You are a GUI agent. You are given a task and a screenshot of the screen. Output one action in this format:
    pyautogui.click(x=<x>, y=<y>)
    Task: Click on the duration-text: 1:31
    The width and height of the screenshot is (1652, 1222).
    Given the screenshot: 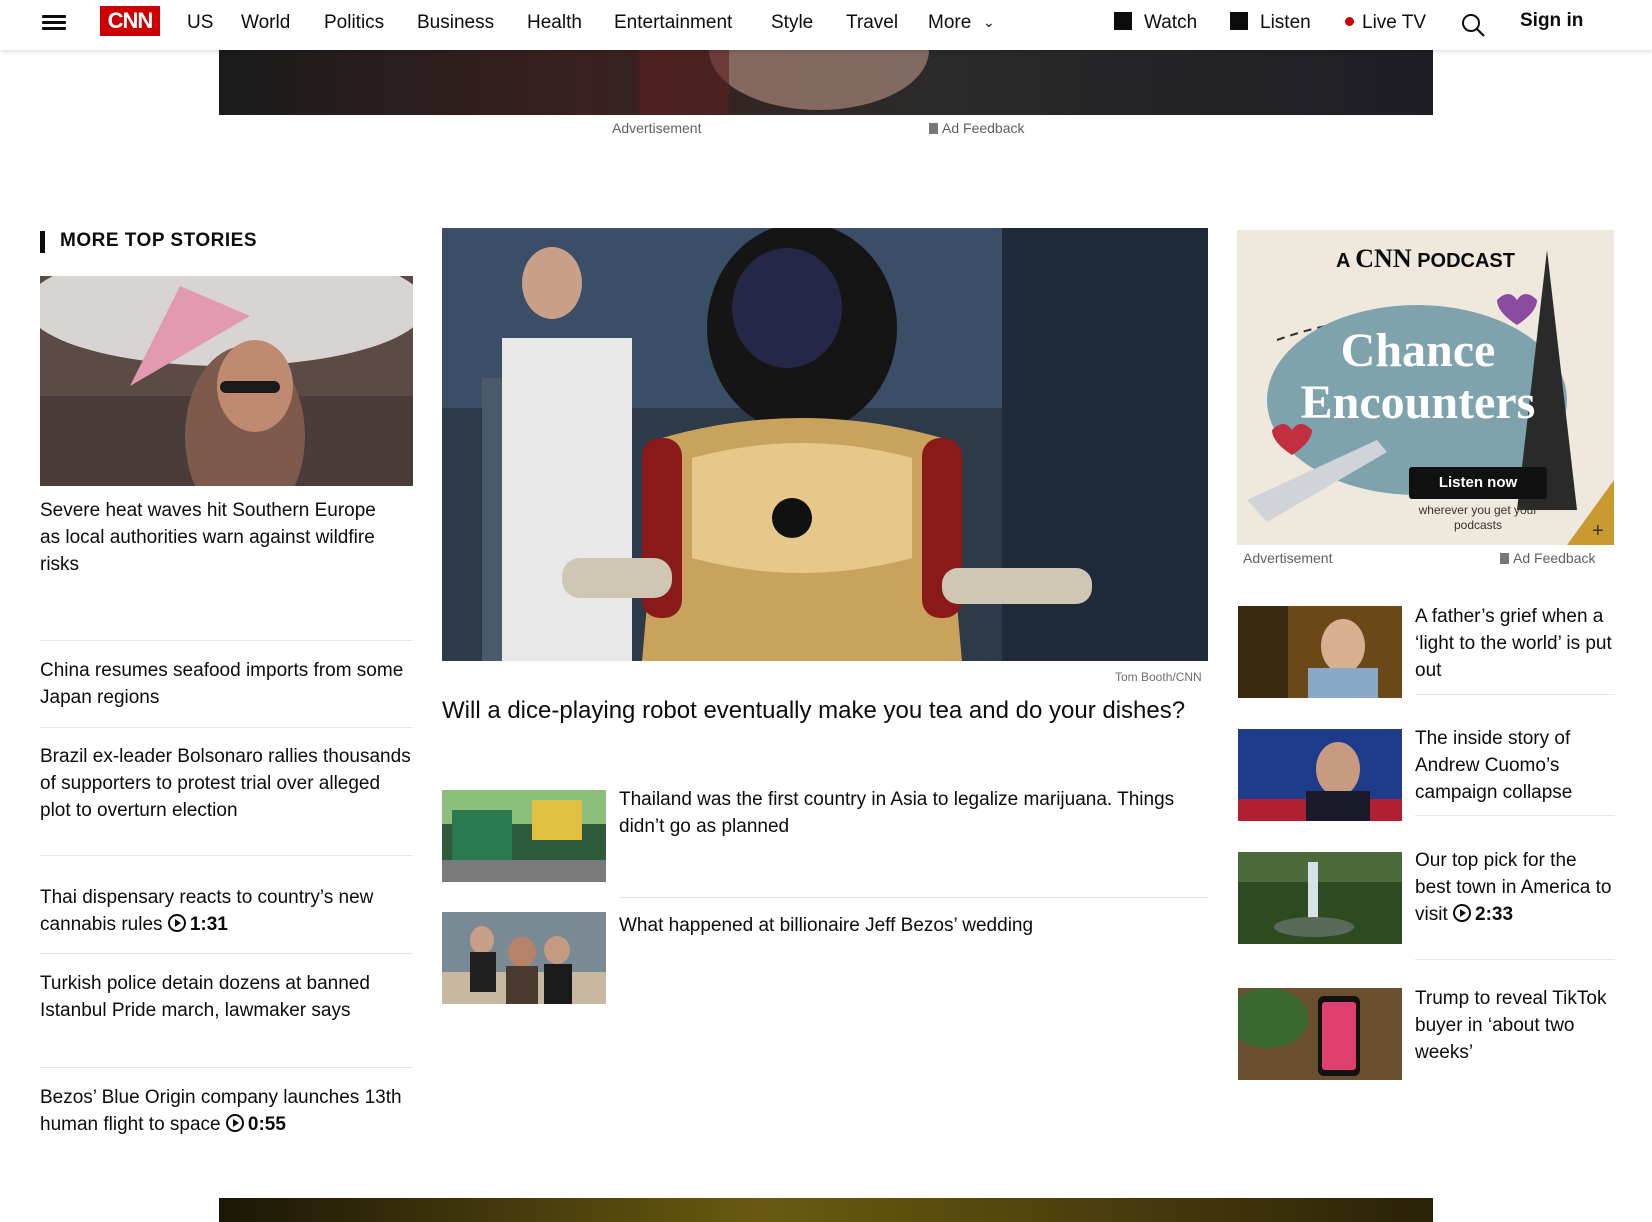 What is the action you would take?
    pyautogui.click(x=208, y=924)
    